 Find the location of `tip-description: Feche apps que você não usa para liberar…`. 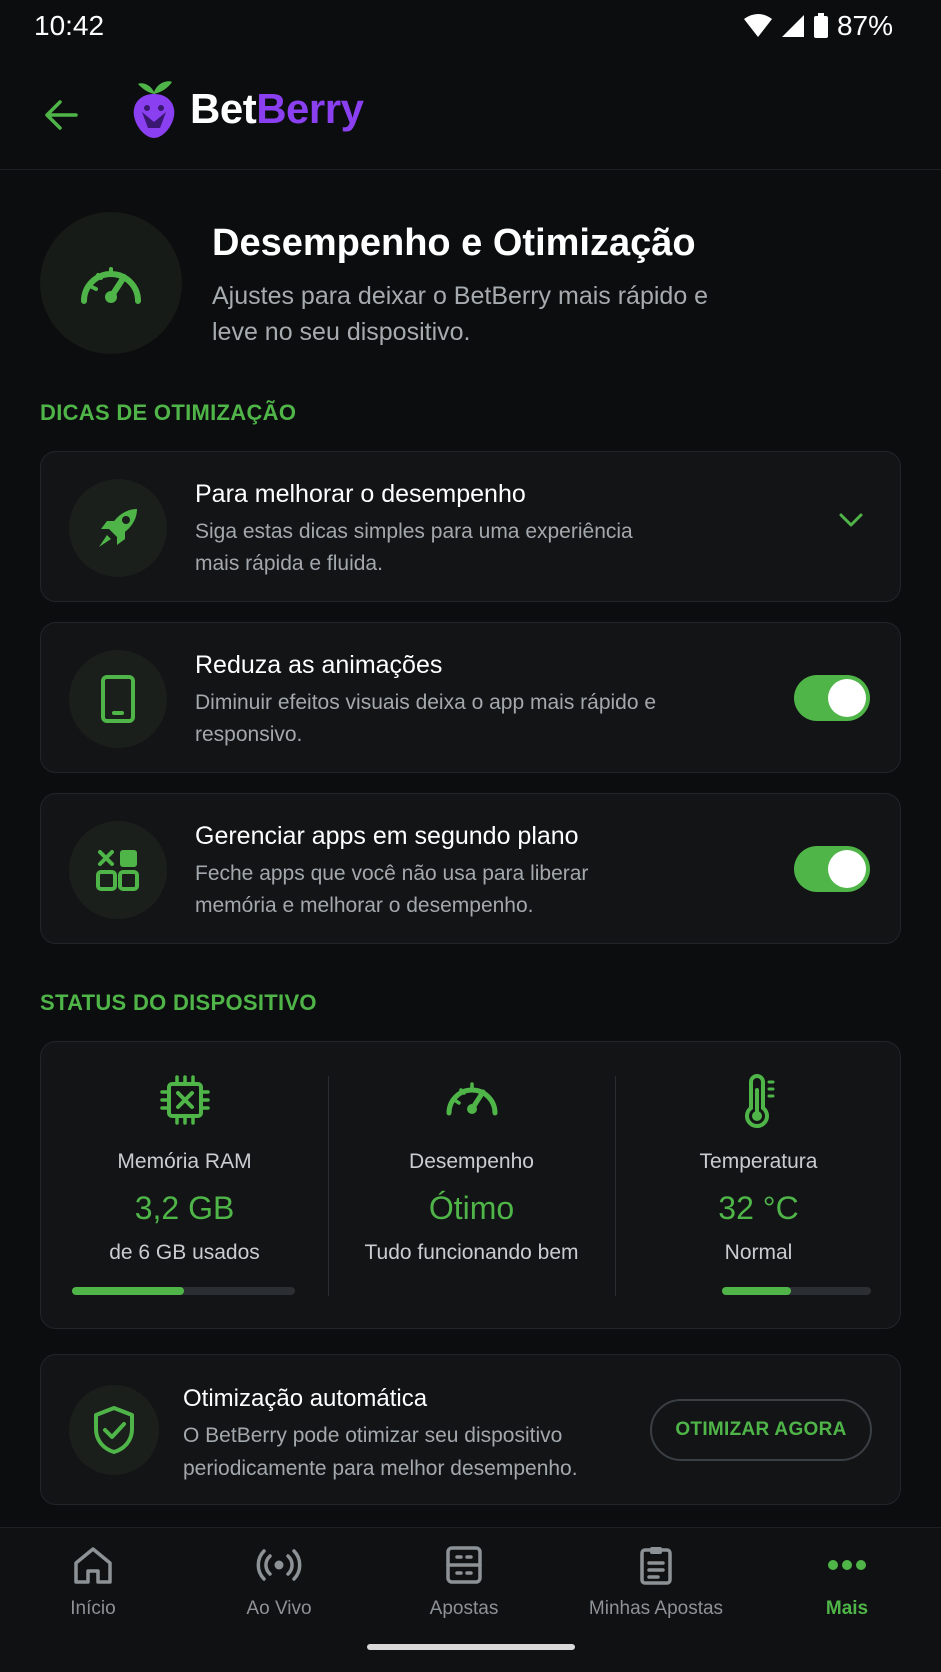

tip-description: Feche apps que você não usa para liberar… is located at coordinates (392, 889).